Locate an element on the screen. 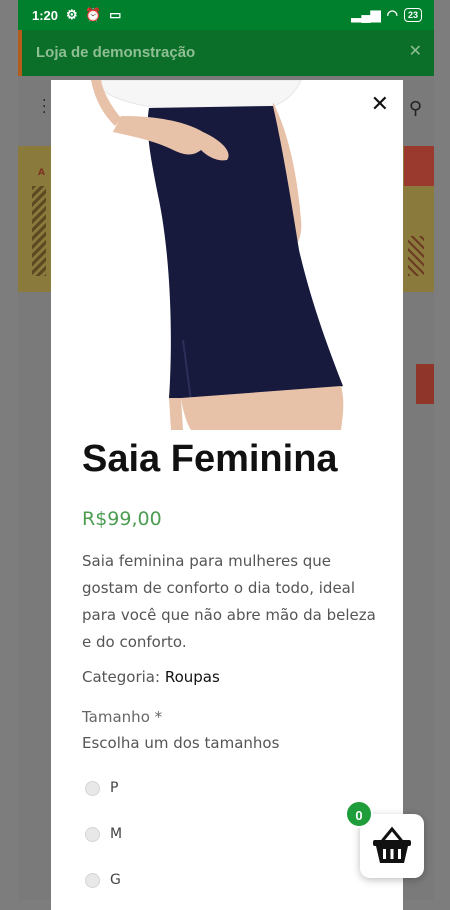 The width and height of the screenshot is (450, 910). signal-icon: ▂▄▆ is located at coordinates (366, 14).